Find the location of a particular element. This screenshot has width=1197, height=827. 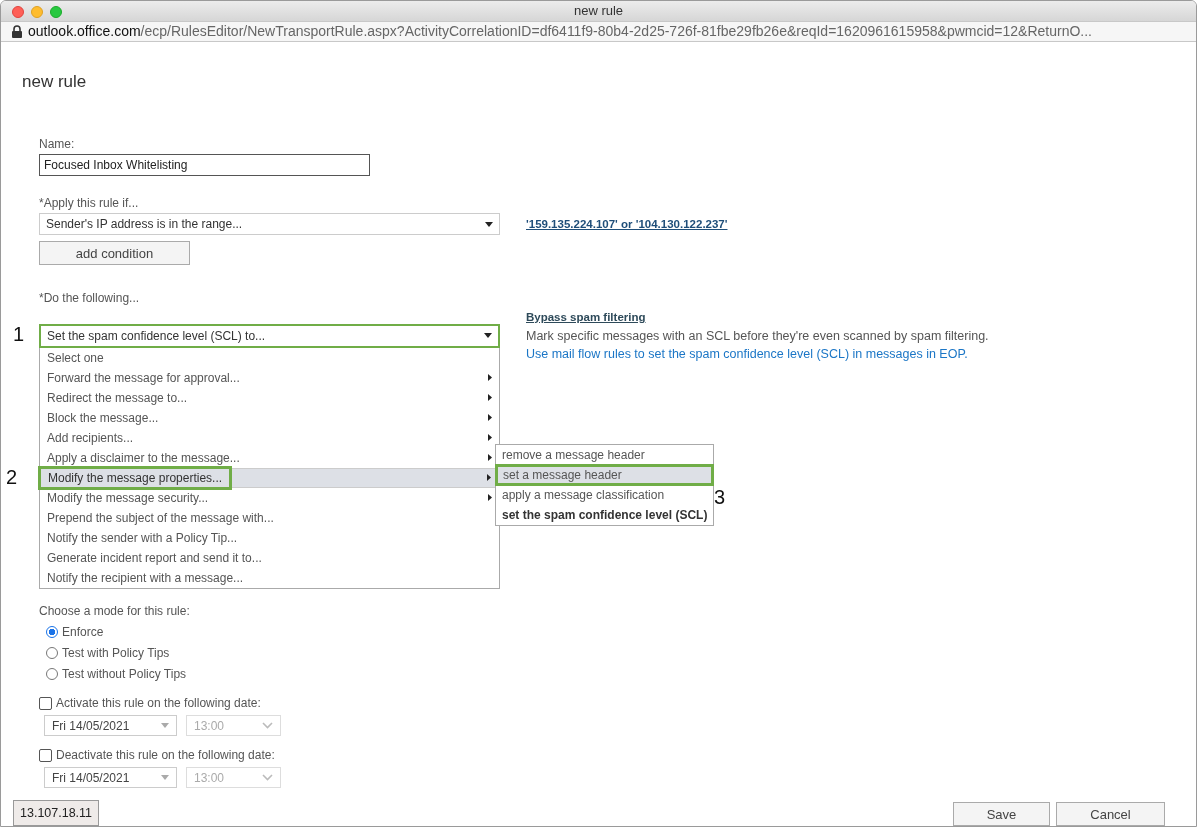

menu-item: Select one is located at coordinates (269, 357).